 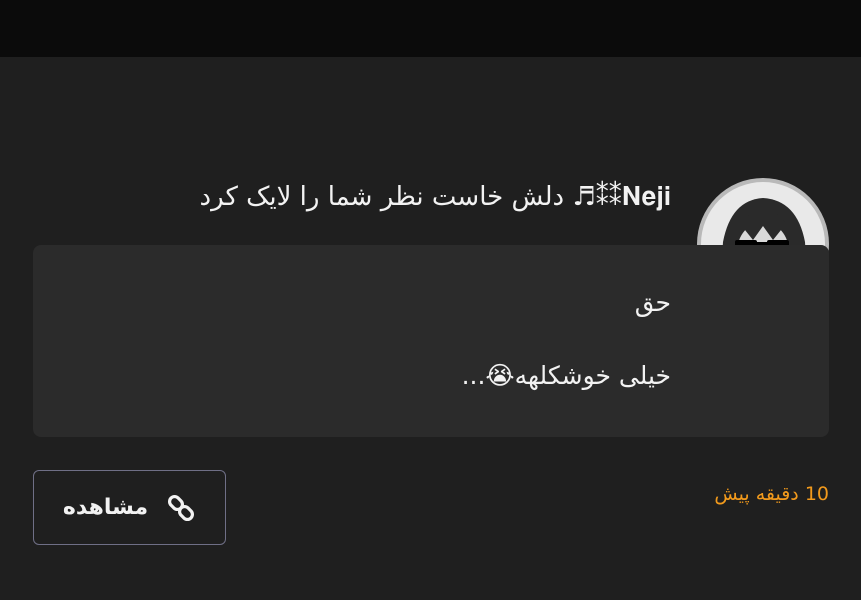 What do you see at coordinates (771, 494) in the screenshot?
I see `timestamp: 10 دقیقه پیش` at bounding box center [771, 494].